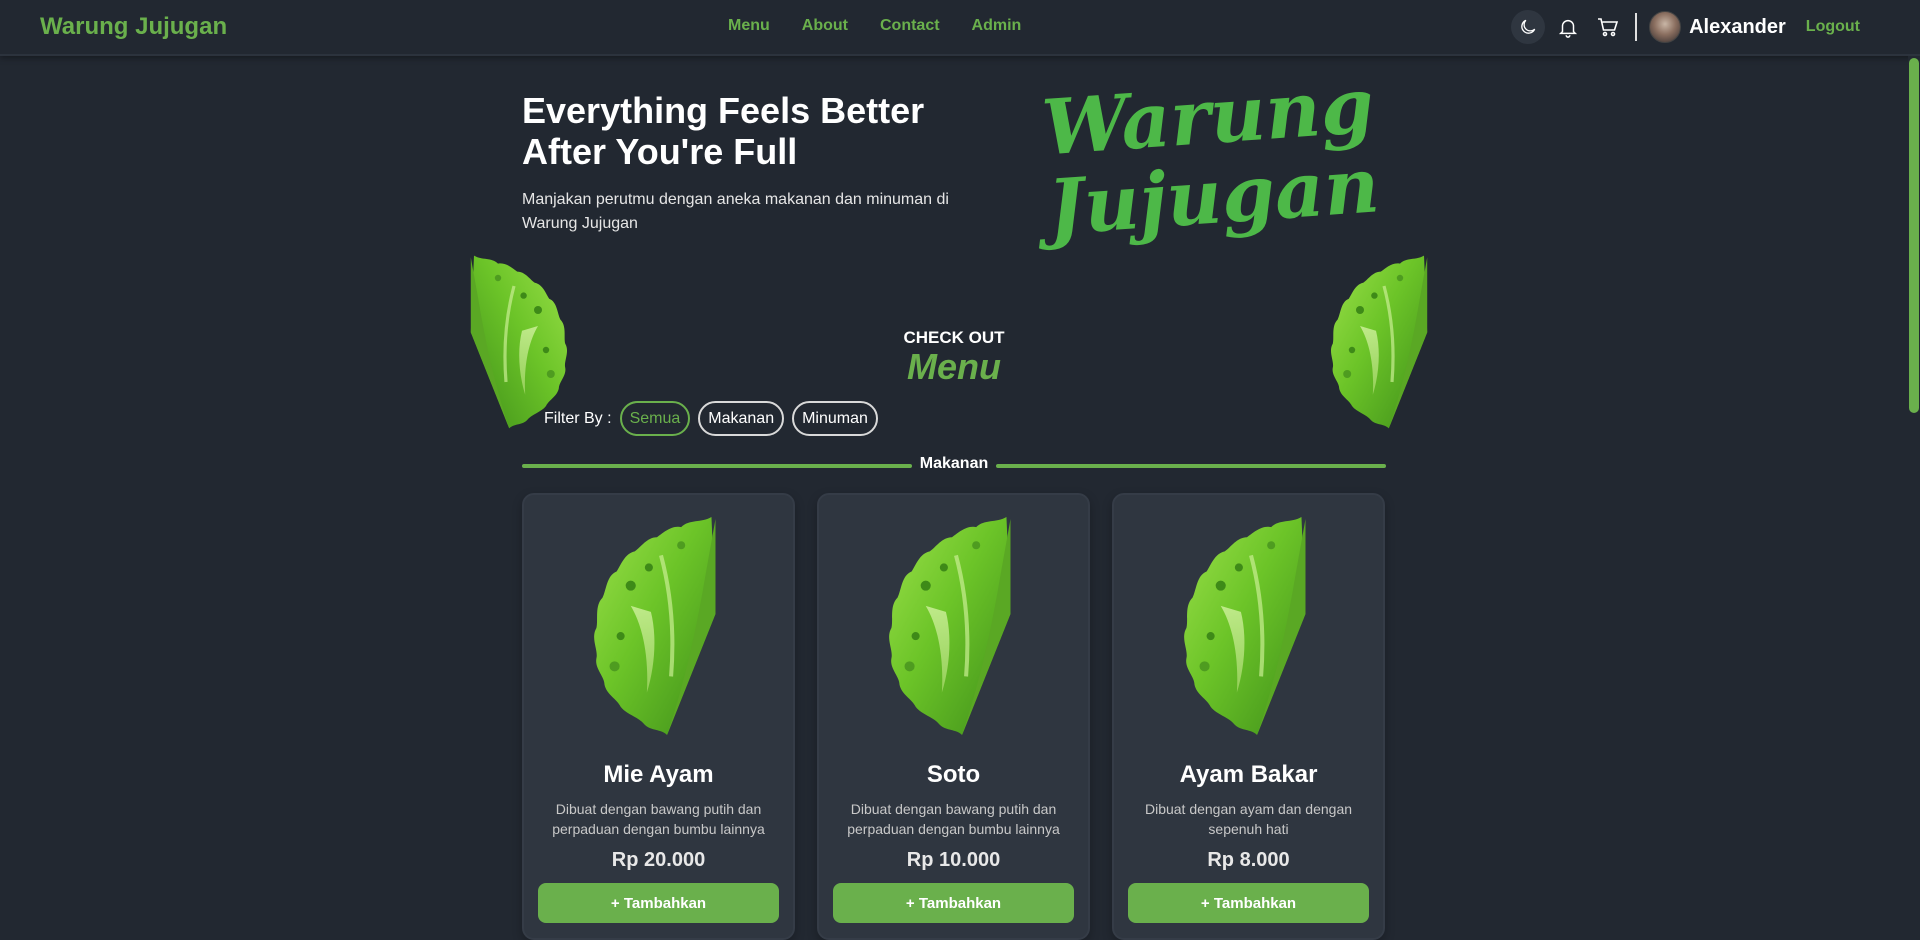 This screenshot has width=1920, height=940. I want to click on menu-item-price: Rp 20.000, so click(658, 860).